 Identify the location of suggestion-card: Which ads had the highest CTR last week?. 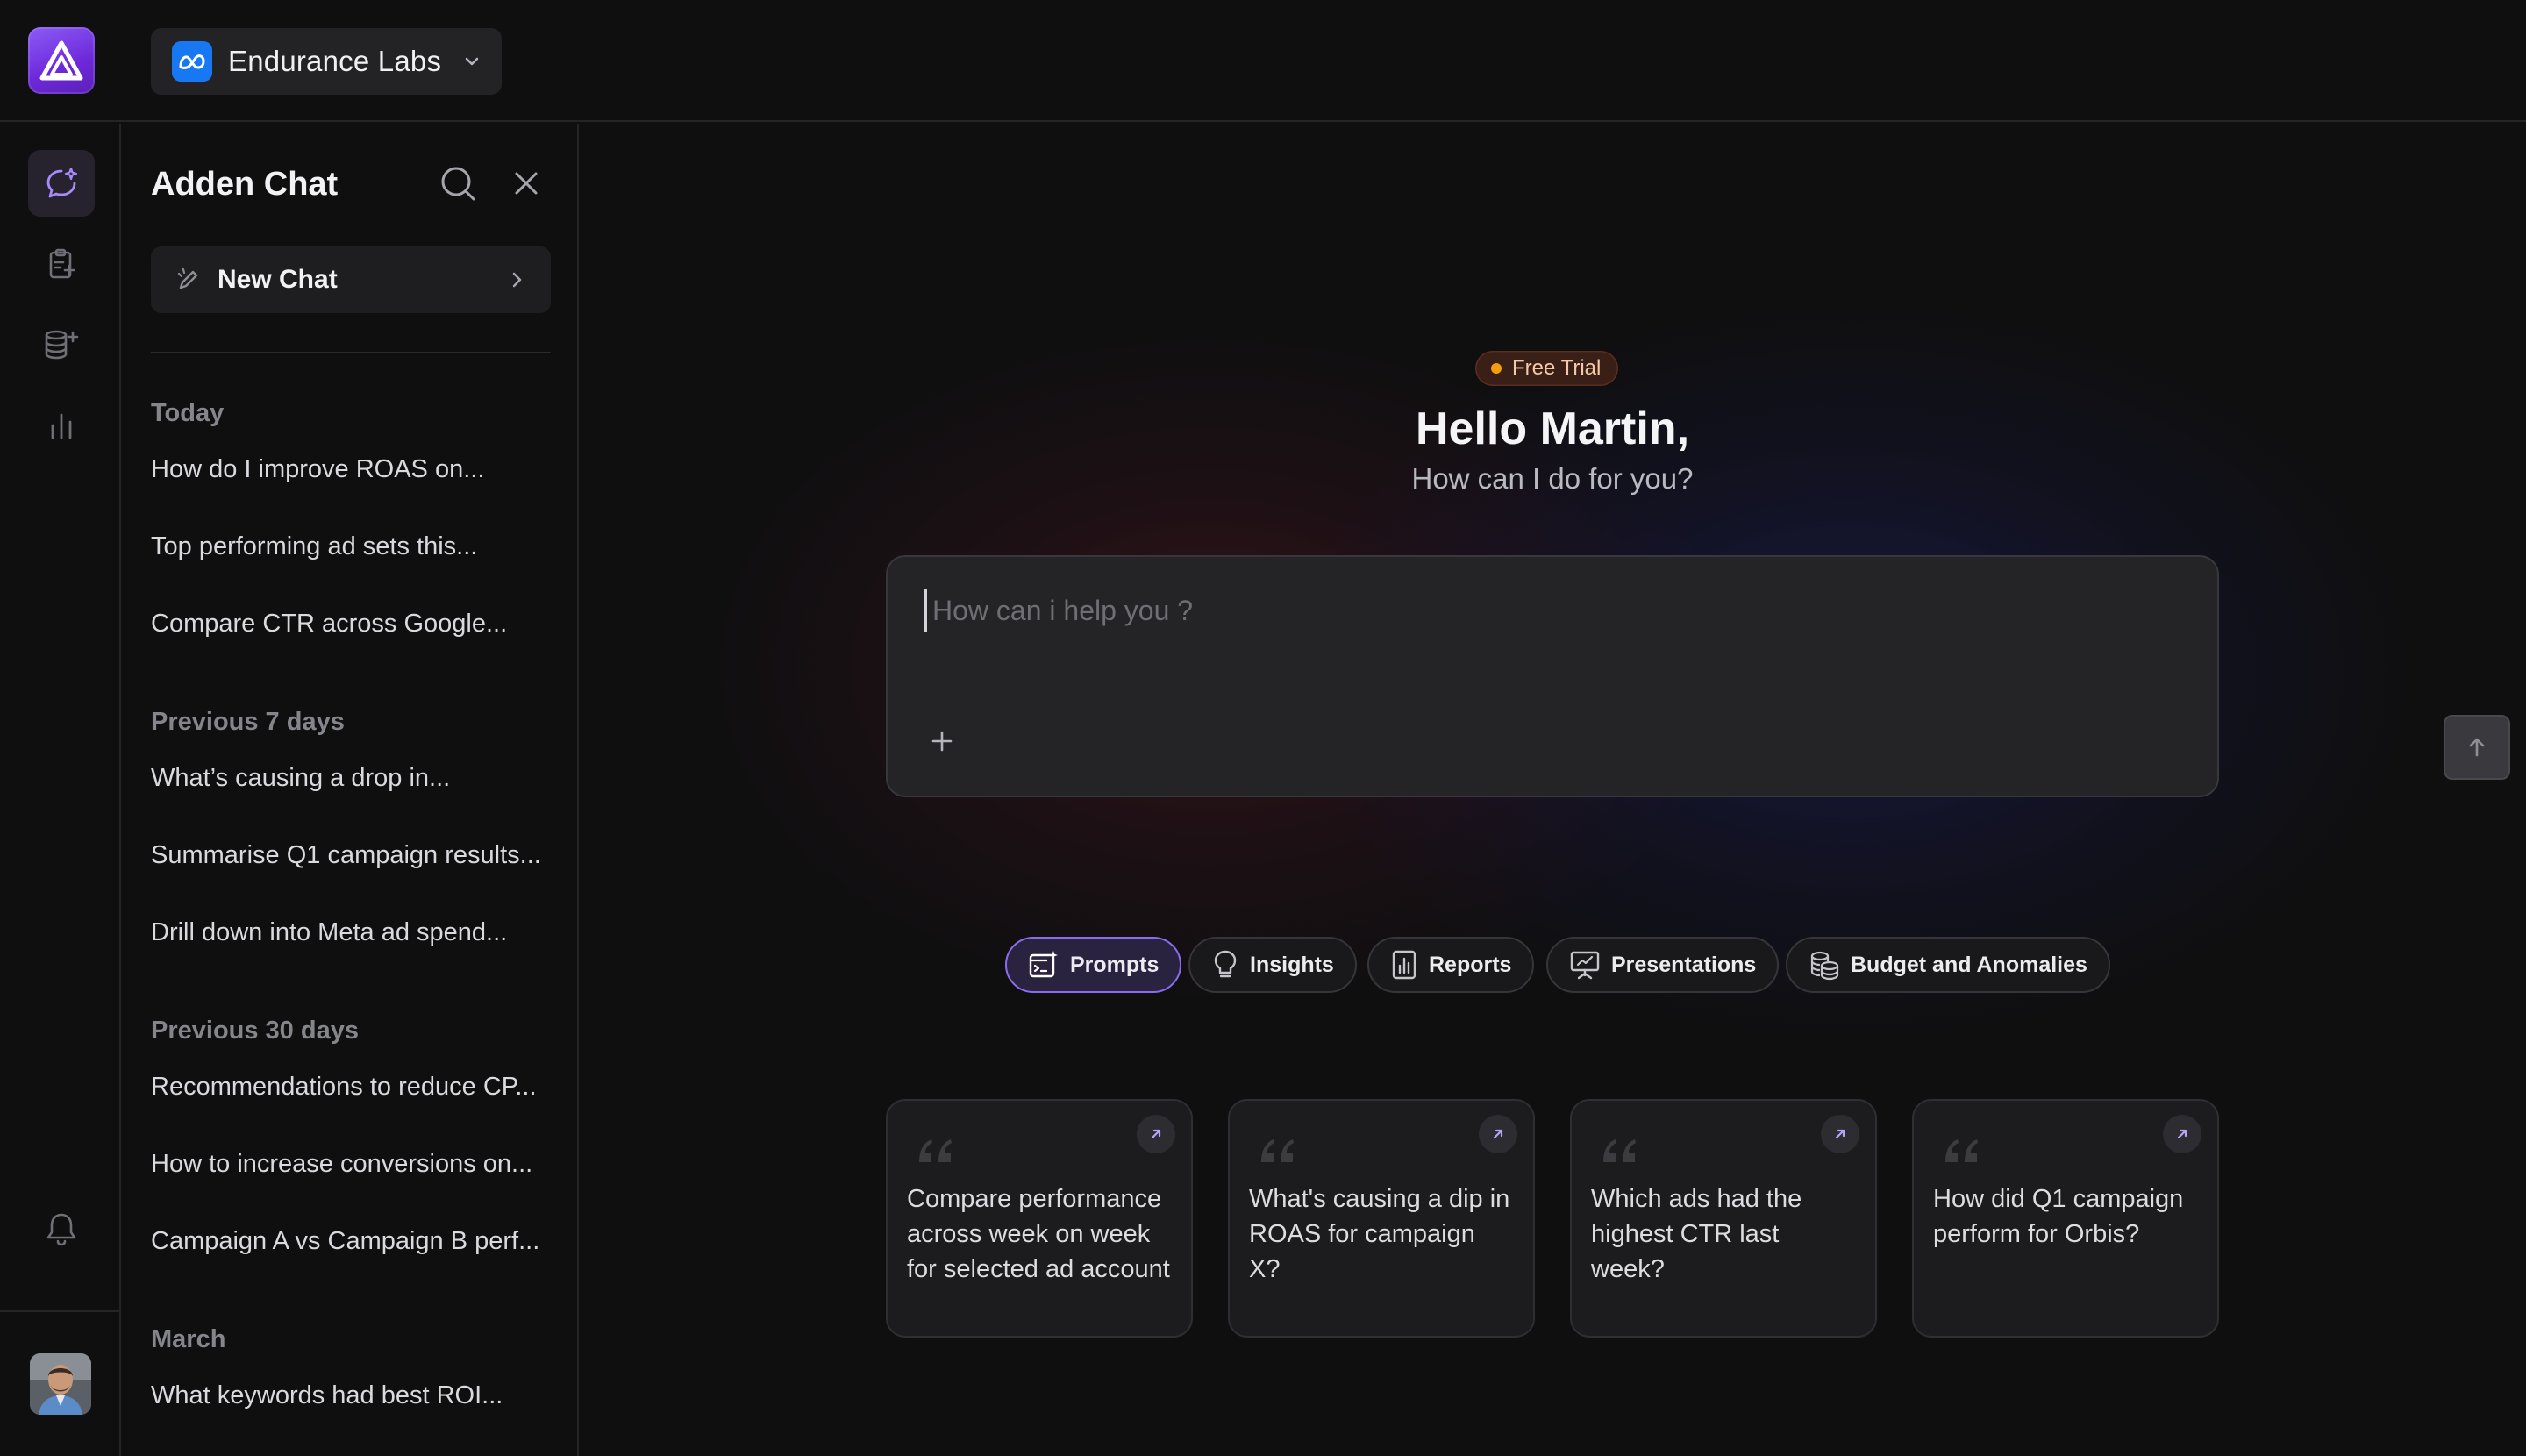
(1723, 1218).